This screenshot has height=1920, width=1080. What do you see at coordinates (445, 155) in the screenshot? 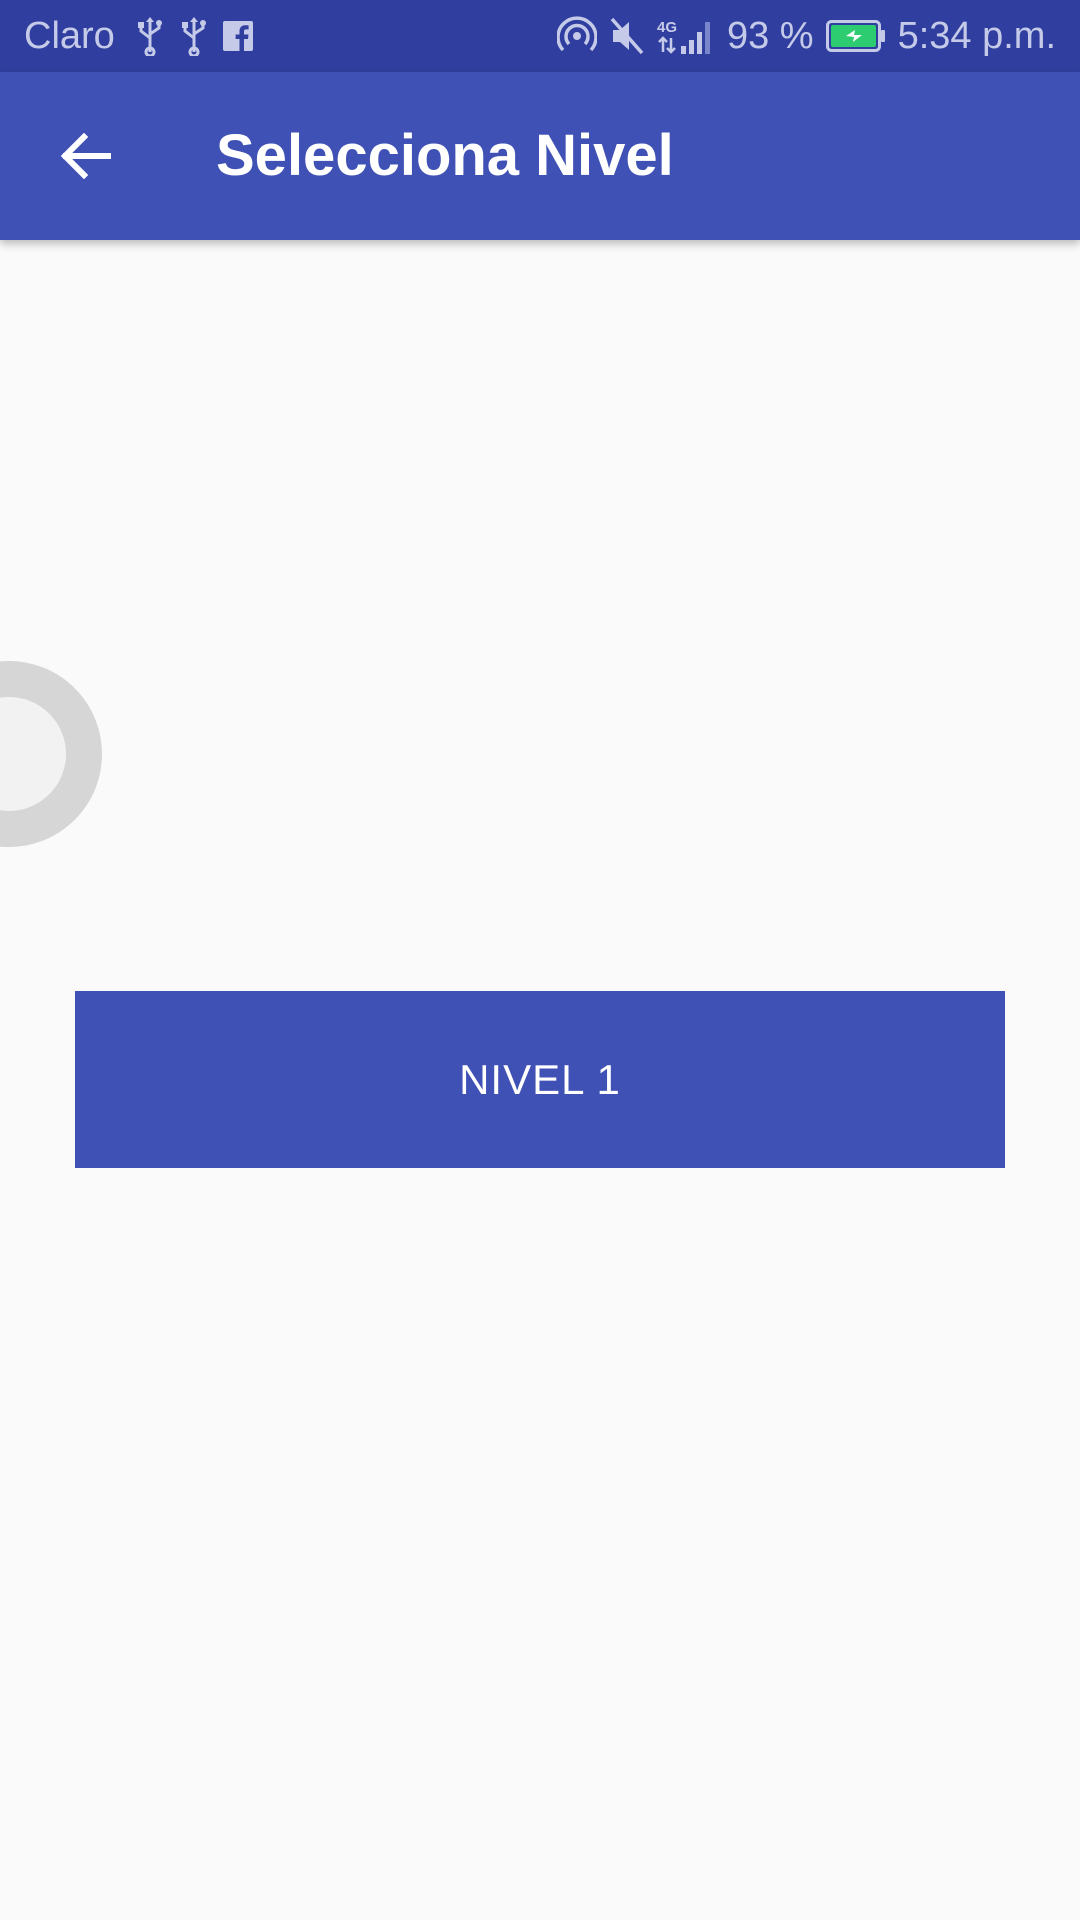
I see `page-title: Selecciona Nivel` at bounding box center [445, 155].